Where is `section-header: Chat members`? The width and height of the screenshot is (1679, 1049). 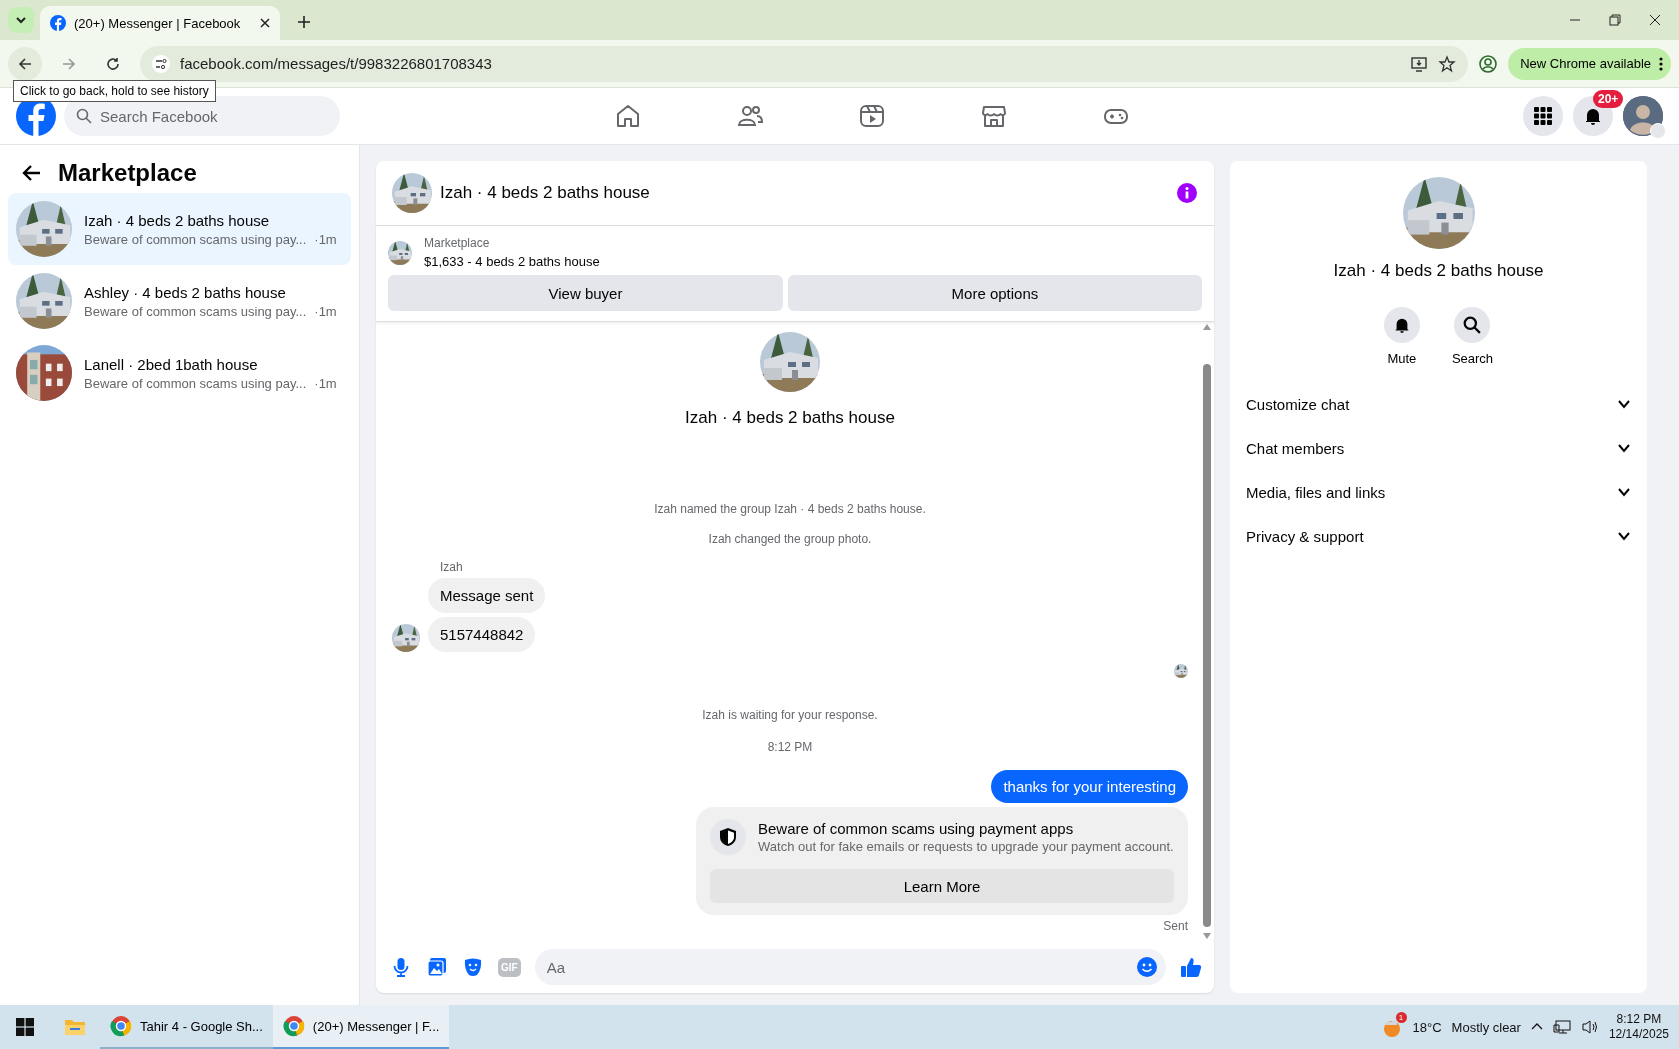
section-header: Chat members is located at coordinates (1438, 448).